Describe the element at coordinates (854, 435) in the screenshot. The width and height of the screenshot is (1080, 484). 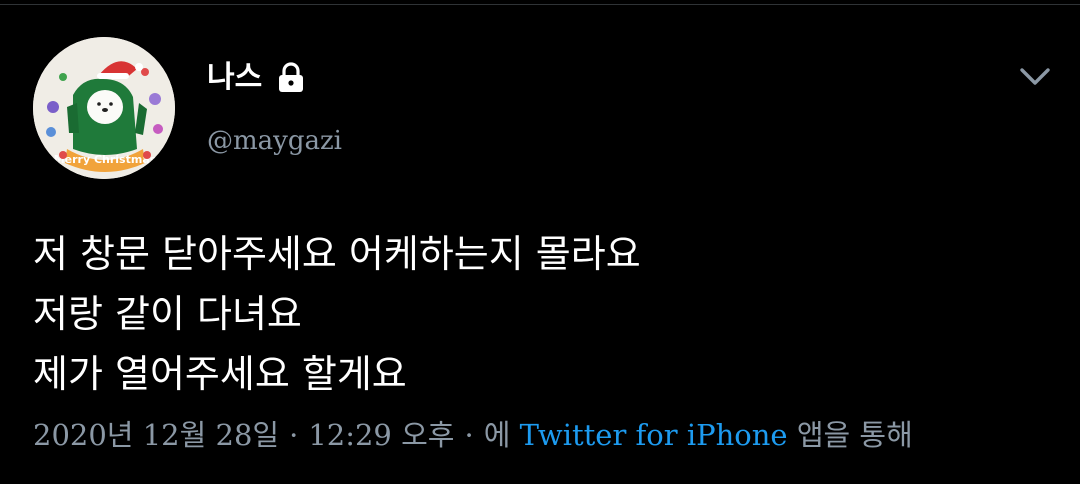
I see `via-suffix: 앱을 통해` at that location.